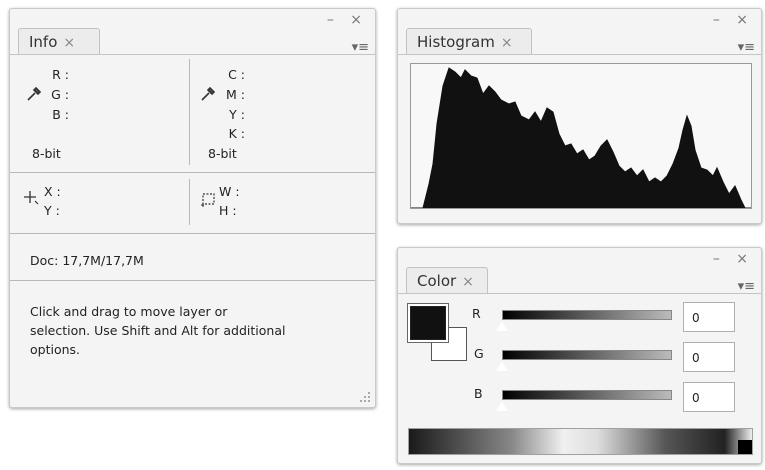 This screenshot has width=765, height=470. What do you see at coordinates (364, 398) in the screenshot?
I see `resize-grip-icon` at bounding box center [364, 398].